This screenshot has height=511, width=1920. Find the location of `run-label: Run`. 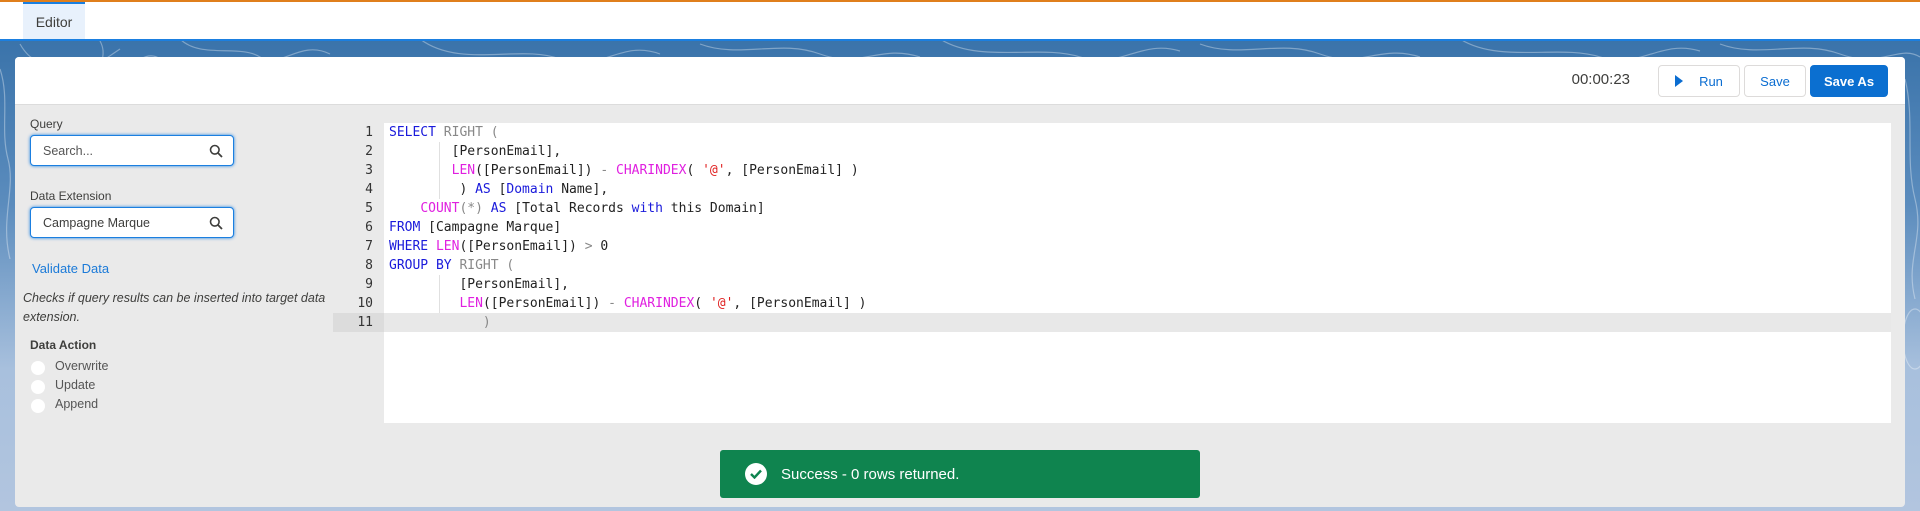

run-label: Run is located at coordinates (1711, 81).